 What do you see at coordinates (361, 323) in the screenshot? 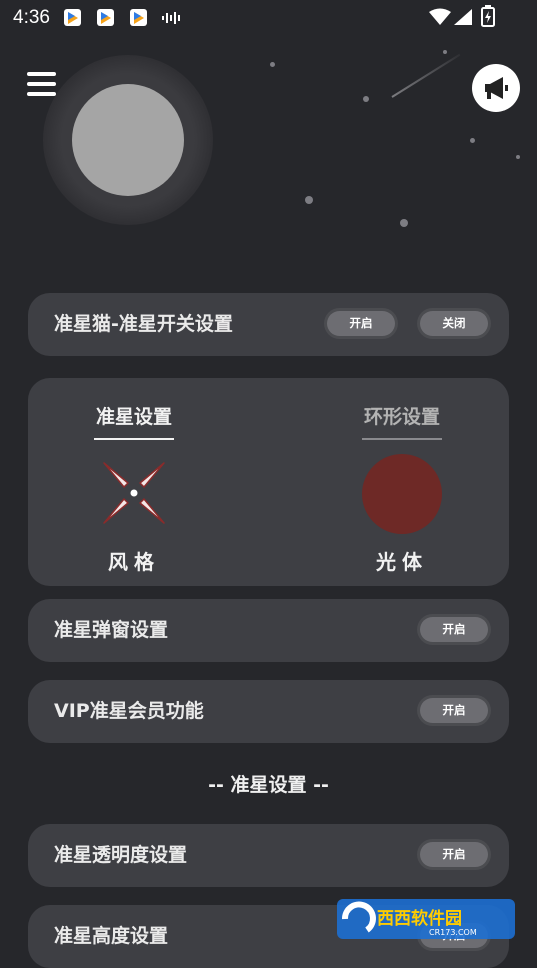
I see `switch-on-button: 开启` at bounding box center [361, 323].